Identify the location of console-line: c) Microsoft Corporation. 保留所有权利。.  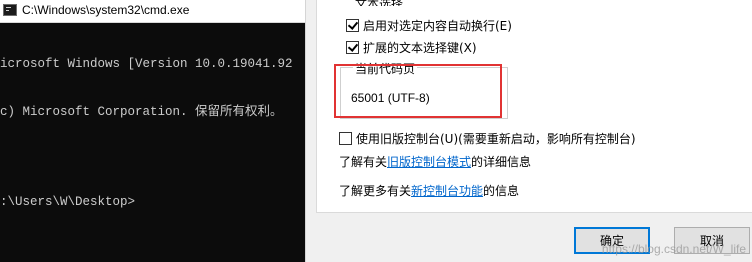
(141, 112).